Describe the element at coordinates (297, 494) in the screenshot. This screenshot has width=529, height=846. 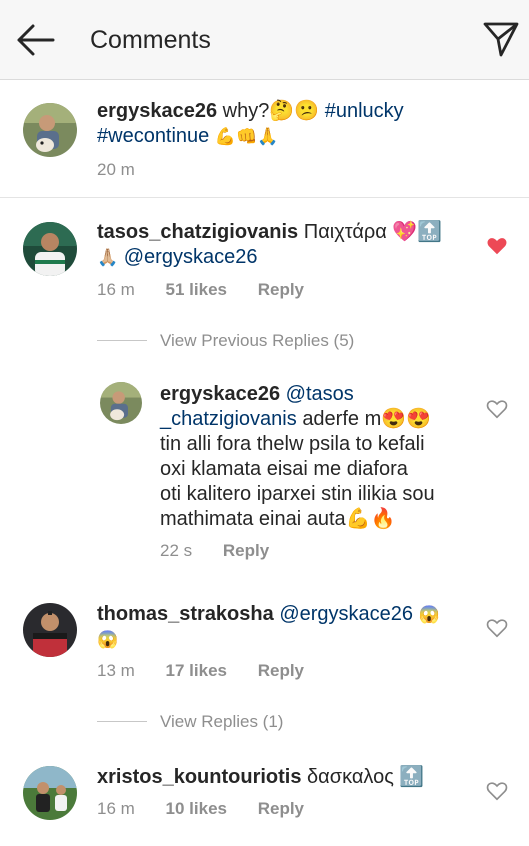
I see `reply-line: oti kalitero iparxei stin ilikia sou` at that location.